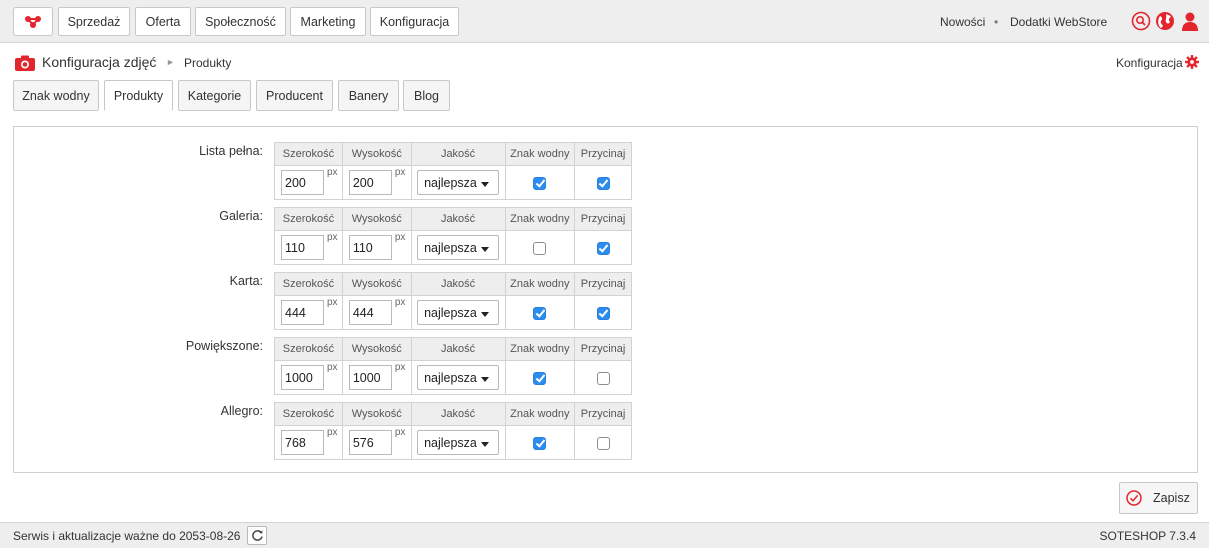 This screenshot has width=1209, height=548. What do you see at coordinates (294, 95) in the screenshot?
I see `tab-producent: Producent` at bounding box center [294, 95].